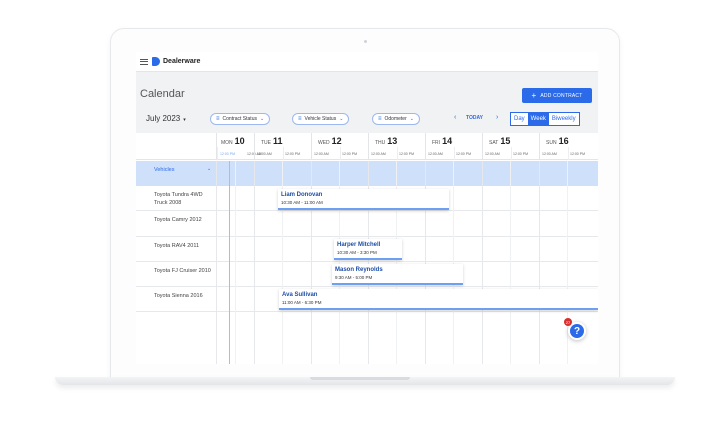  Describe the element at coordinates (227, 143) in the screenshot. I see `day-of-week: MON` at that location.